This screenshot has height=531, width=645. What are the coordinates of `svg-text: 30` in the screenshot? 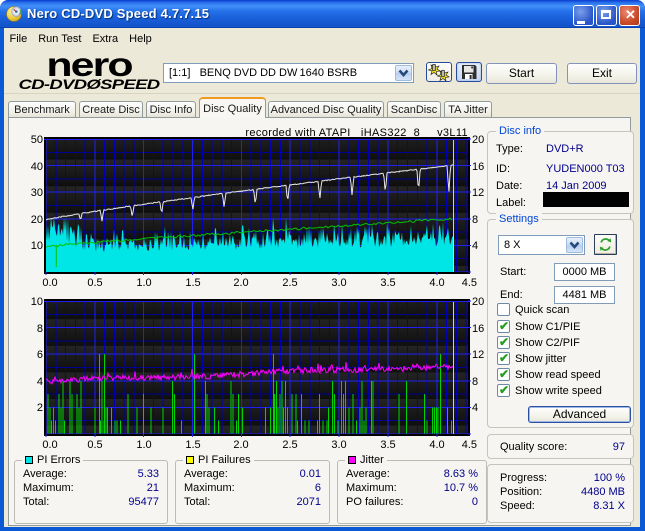 It's located at (37, 193).